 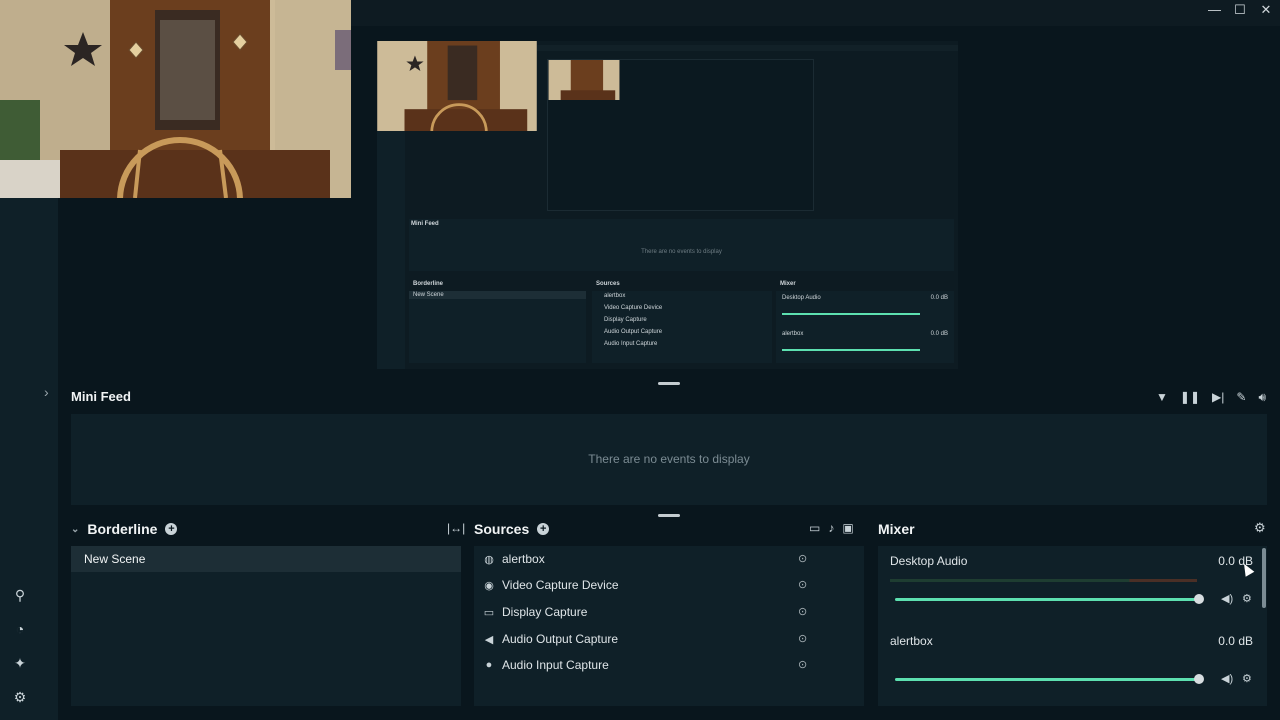 I want to click on add-folder-icon: ▣, so click(x=847, y=528).